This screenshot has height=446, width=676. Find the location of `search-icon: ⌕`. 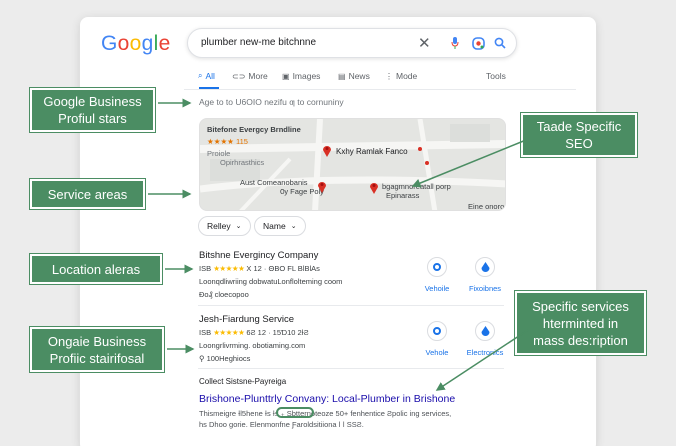

search-icon: ⌕ is located at coordinates (200, 75).